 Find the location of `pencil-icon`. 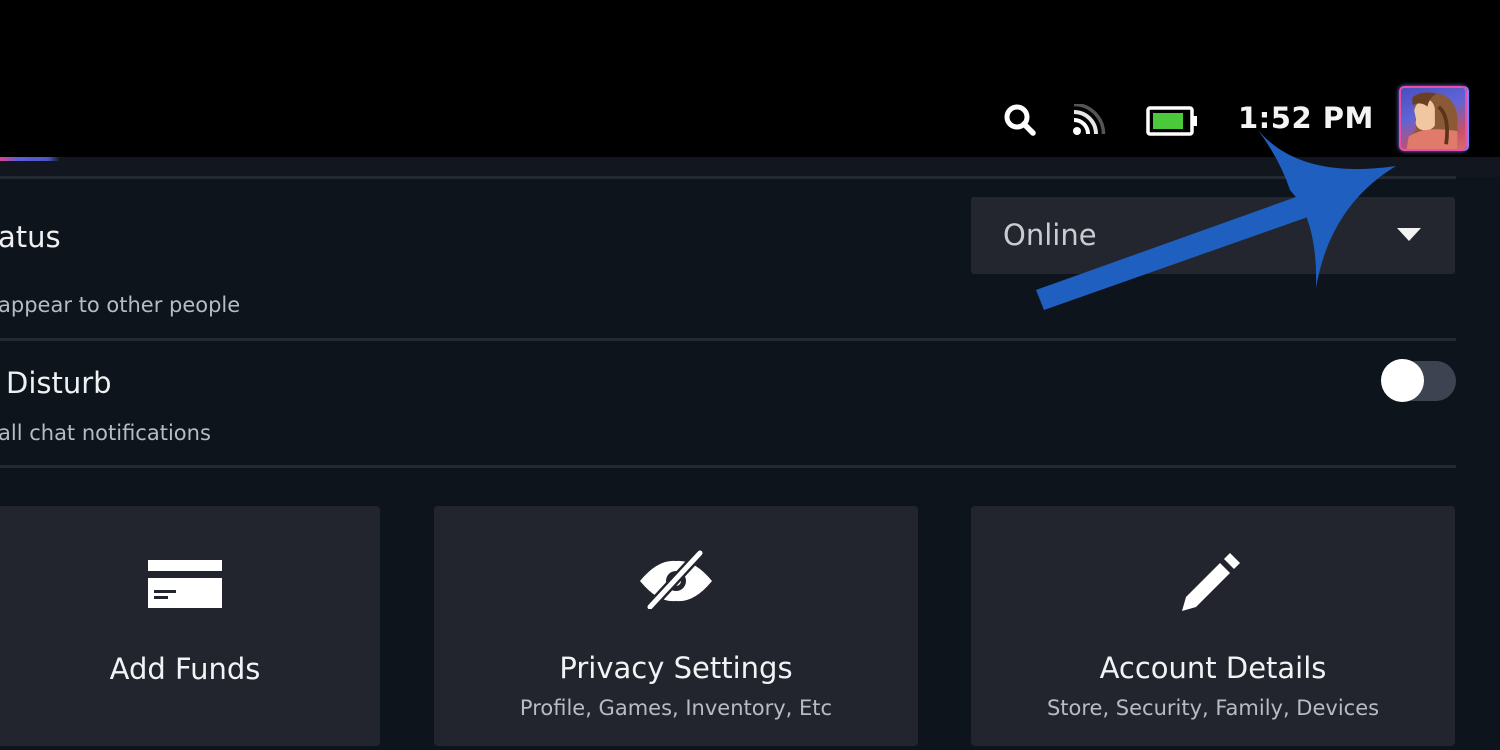

pencil-icon is located at coordinates (1213, 584).